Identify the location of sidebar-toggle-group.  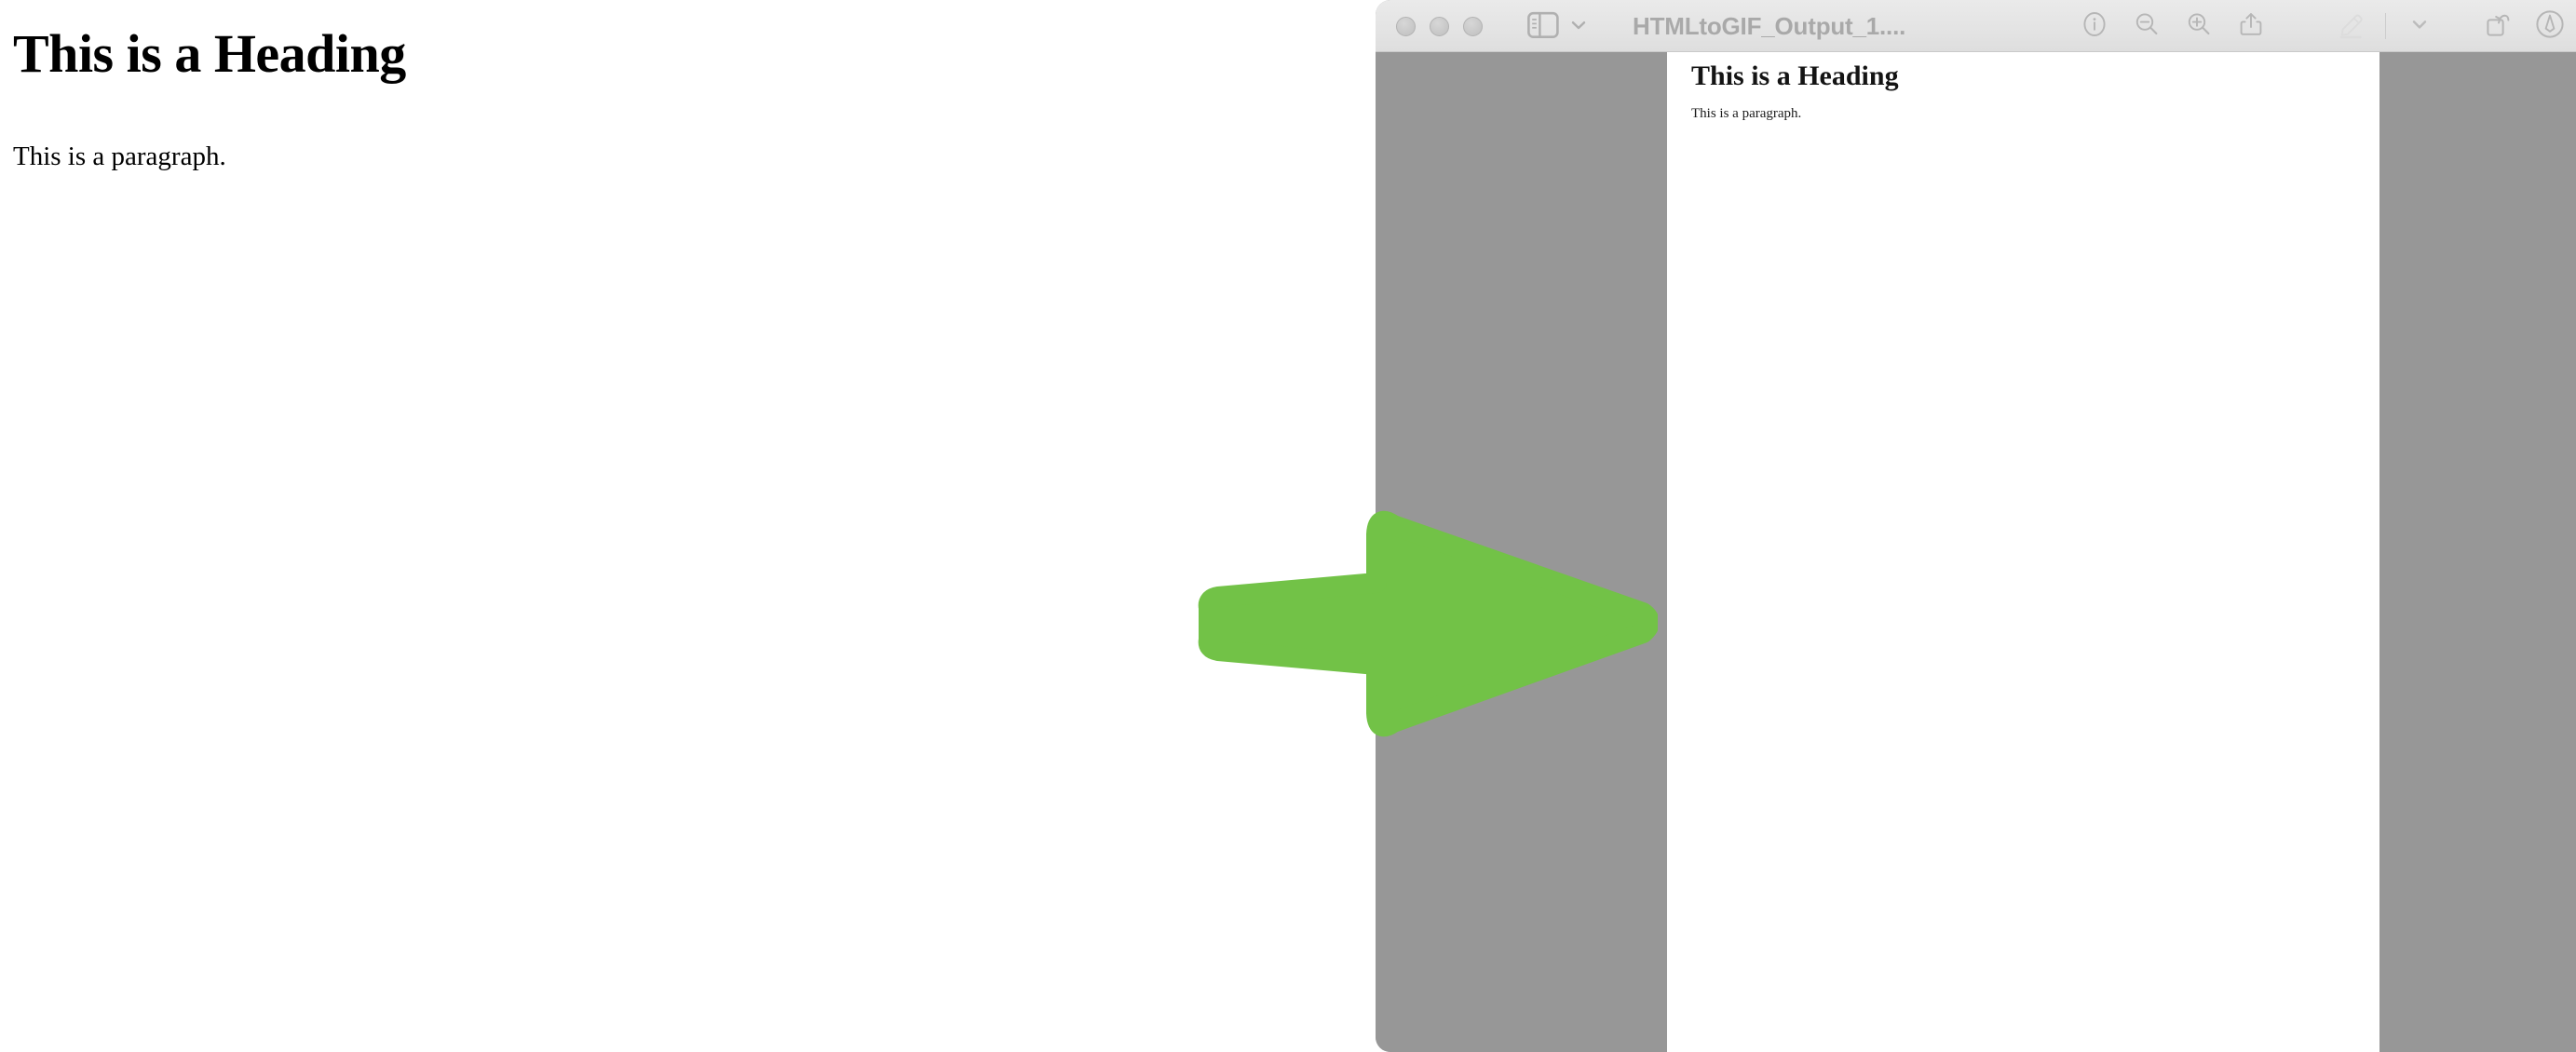
(1558, 27).